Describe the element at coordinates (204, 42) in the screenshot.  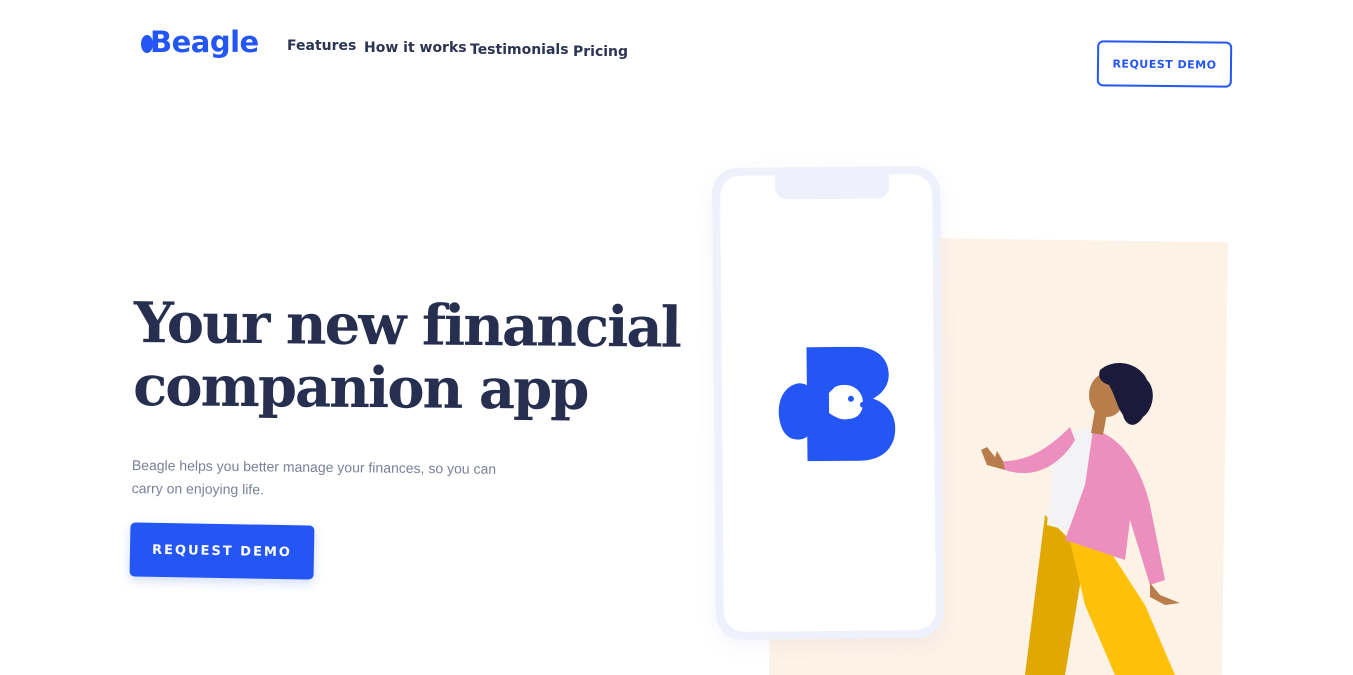
I see `brand-name: Beagle` at that location.